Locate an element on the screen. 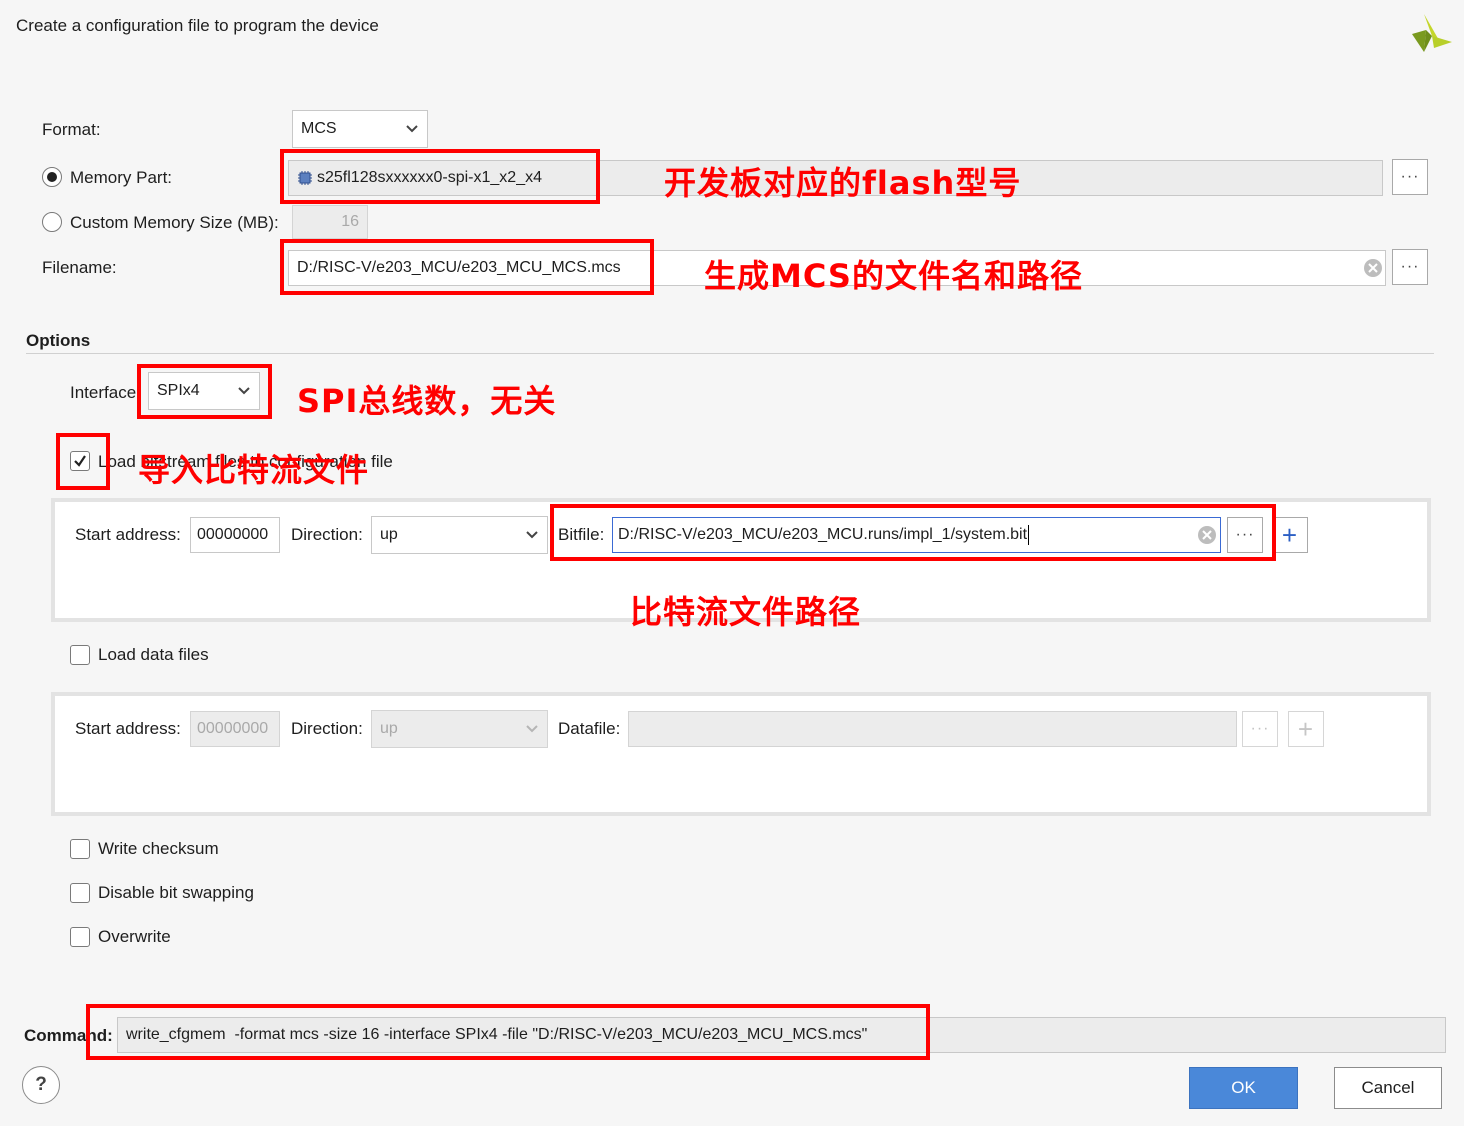 This screenshot has height=1126, width=1464. interface-value: SPIx4 is located at coordinates (178, 390).